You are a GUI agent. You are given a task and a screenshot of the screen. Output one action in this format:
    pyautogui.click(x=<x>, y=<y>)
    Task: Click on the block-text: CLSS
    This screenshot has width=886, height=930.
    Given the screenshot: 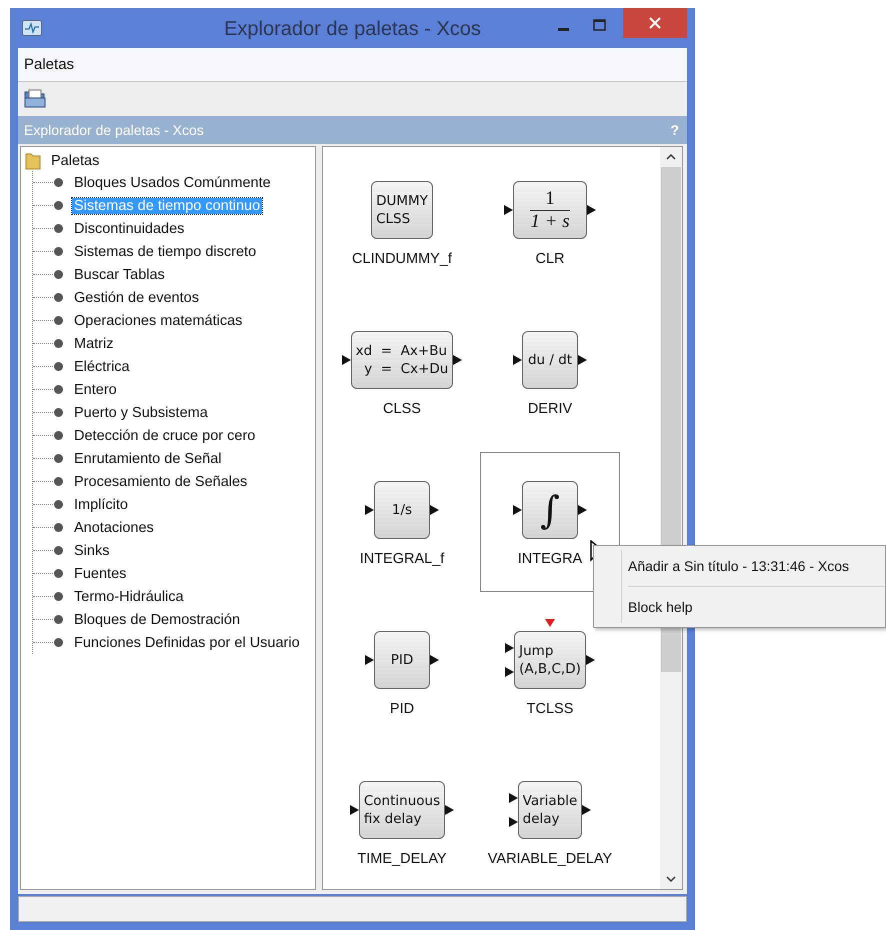 What is the action you would take?
    pyautogui.click(x=394, y=219)
    